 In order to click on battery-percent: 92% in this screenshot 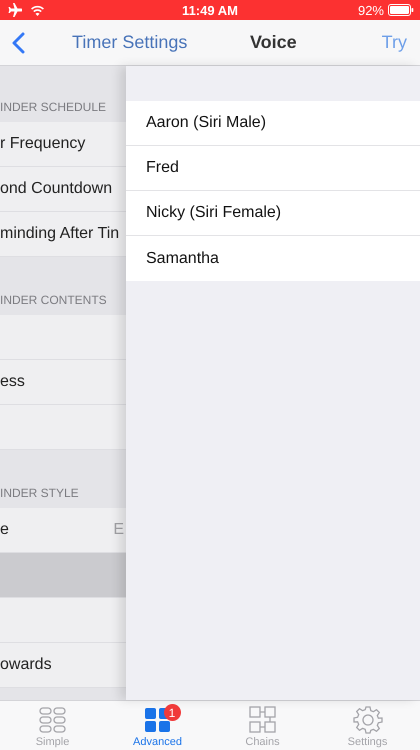, I will do `click(371, 10)`.